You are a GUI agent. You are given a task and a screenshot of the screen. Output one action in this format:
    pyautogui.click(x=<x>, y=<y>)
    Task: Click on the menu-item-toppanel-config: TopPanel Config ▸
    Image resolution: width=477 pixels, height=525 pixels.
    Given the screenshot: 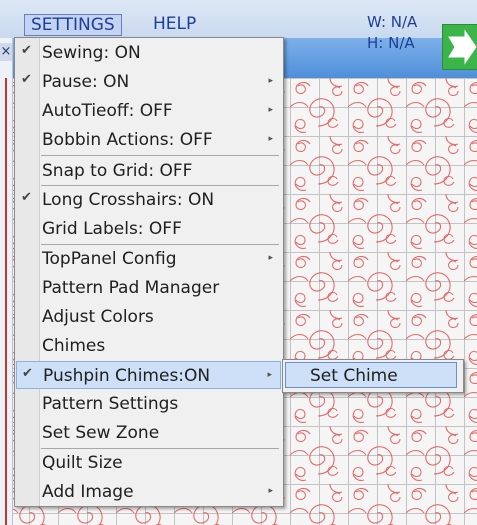 What is the action you would take?
    pyautogui.click(x=148, y=259)
    